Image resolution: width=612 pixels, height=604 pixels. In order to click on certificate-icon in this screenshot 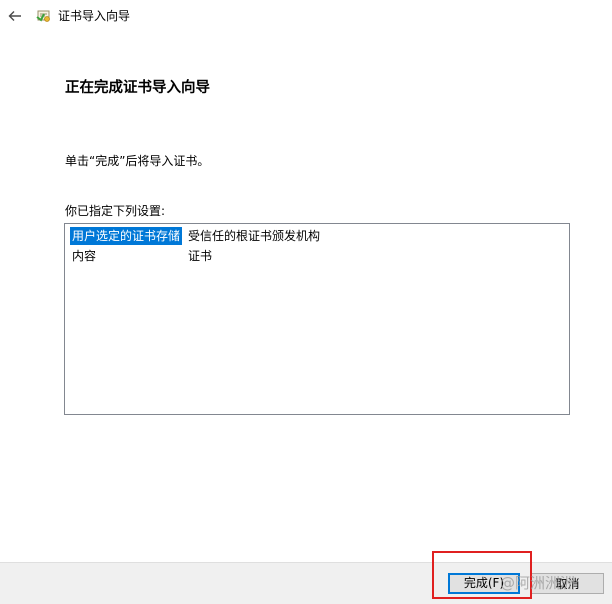, I will do `click(43, 16)`.